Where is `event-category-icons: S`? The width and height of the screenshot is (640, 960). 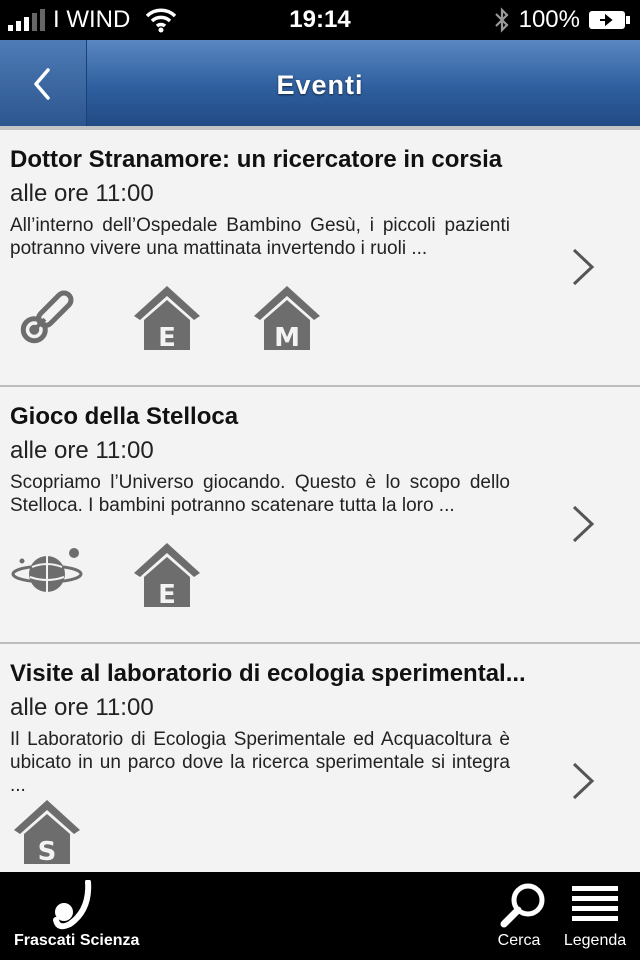 event-category-icons: S is located at coordinates (47, 831).